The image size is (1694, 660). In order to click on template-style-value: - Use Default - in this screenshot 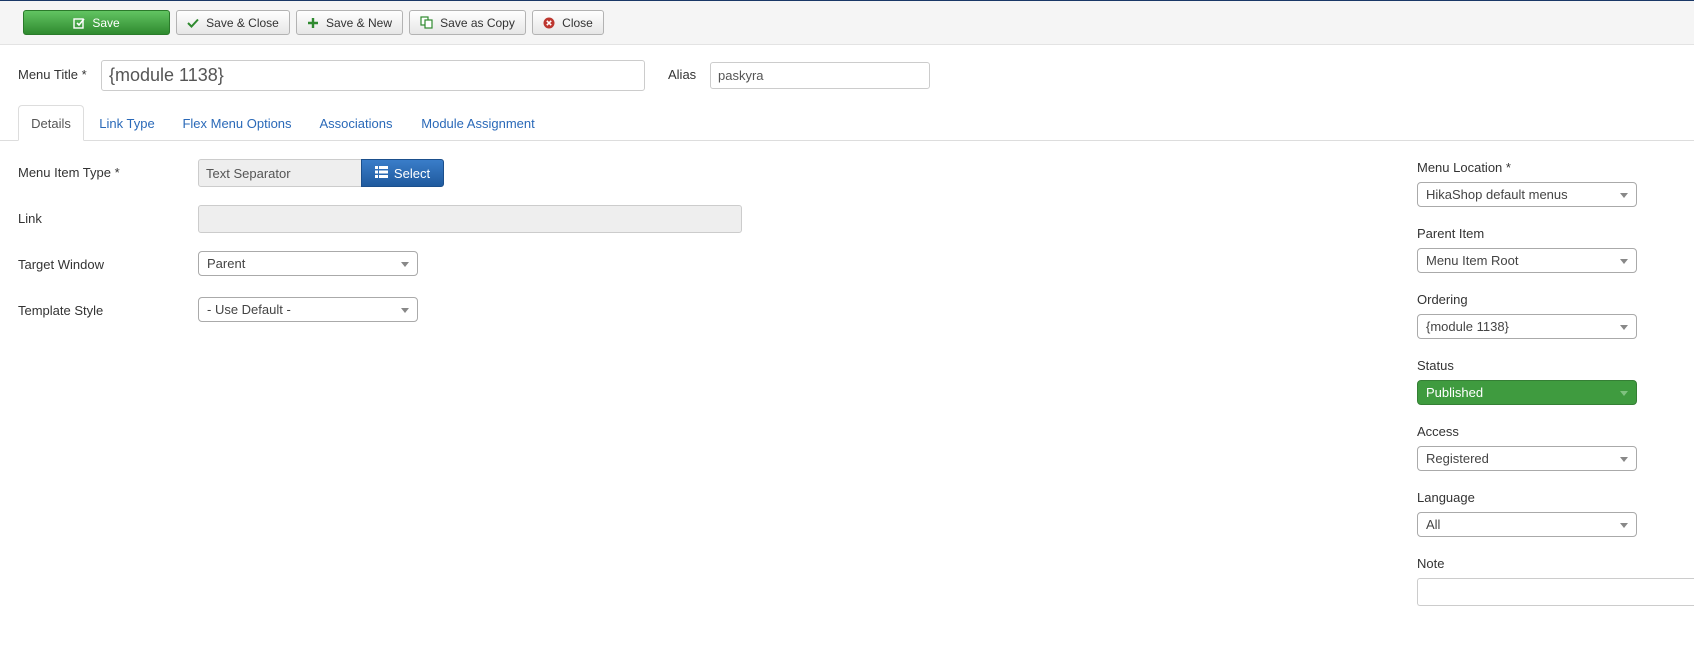, I will do `click(249, 309)`.